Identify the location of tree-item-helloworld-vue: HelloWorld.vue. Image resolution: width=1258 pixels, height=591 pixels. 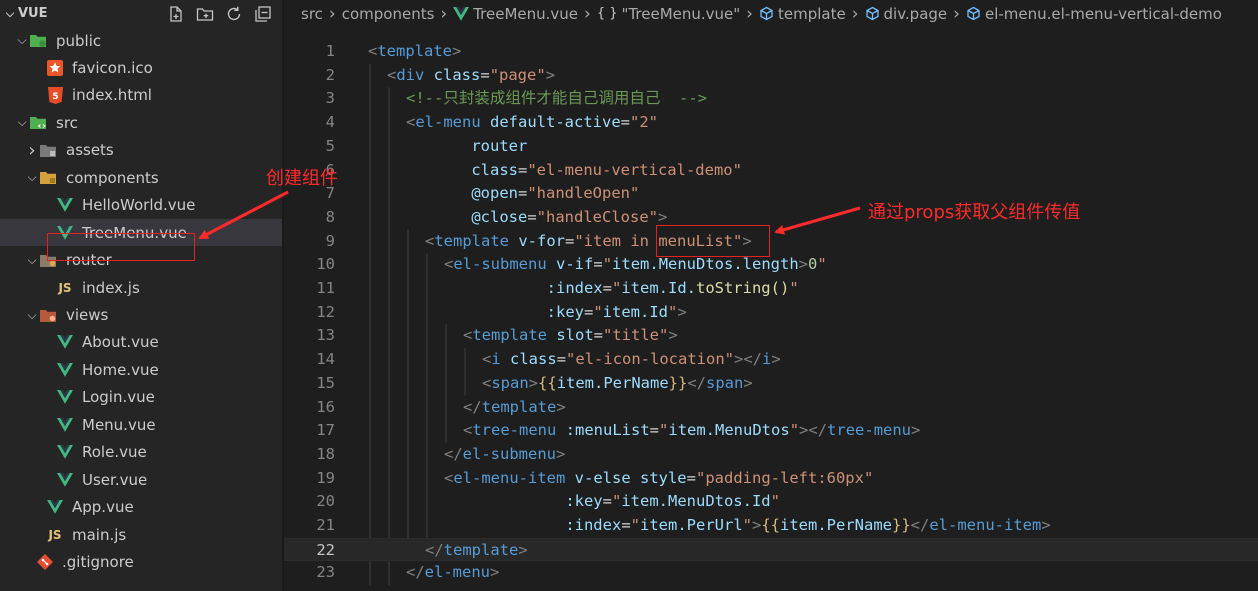
(141, 205).